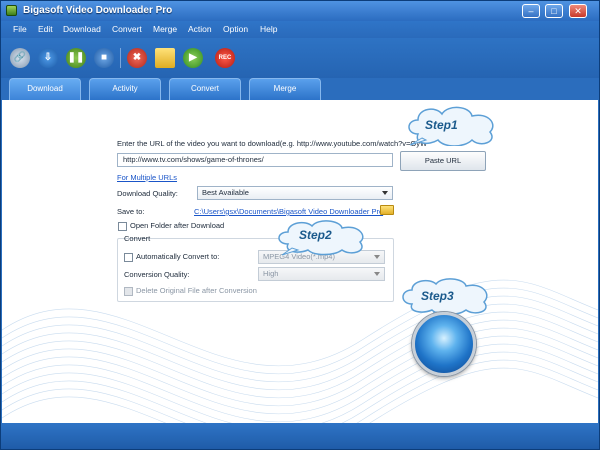 Image resolution: width=600 pixels, height=450 pixels. What do you see at coordinates (315, 235) in the screenshot?
I see `step2-label: Step2` at bounding box center [315, 235].